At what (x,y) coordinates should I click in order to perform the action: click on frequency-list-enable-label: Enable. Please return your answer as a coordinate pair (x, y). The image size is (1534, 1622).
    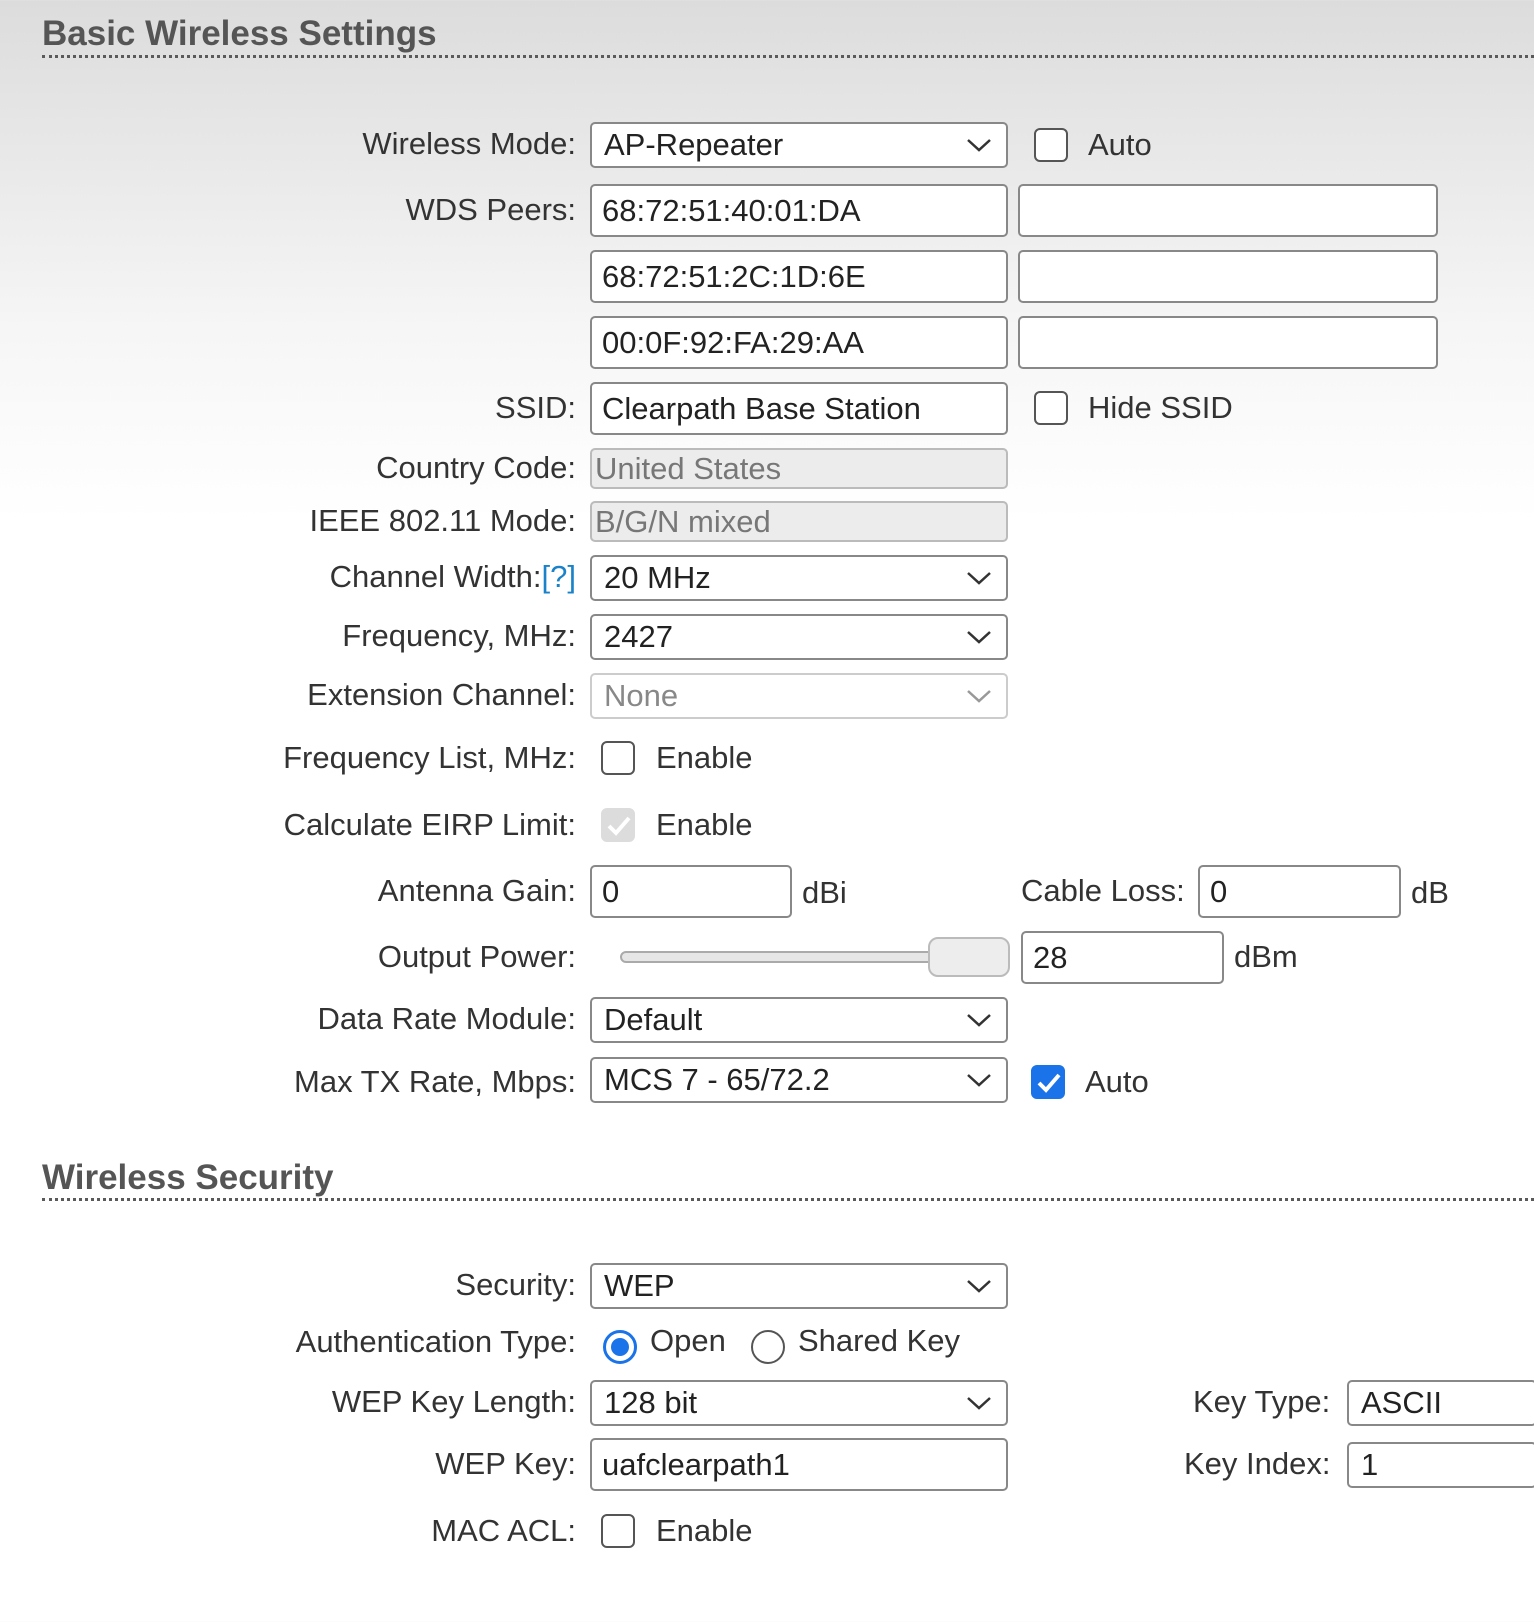
    Looking at the image, I should click on (704, 757).